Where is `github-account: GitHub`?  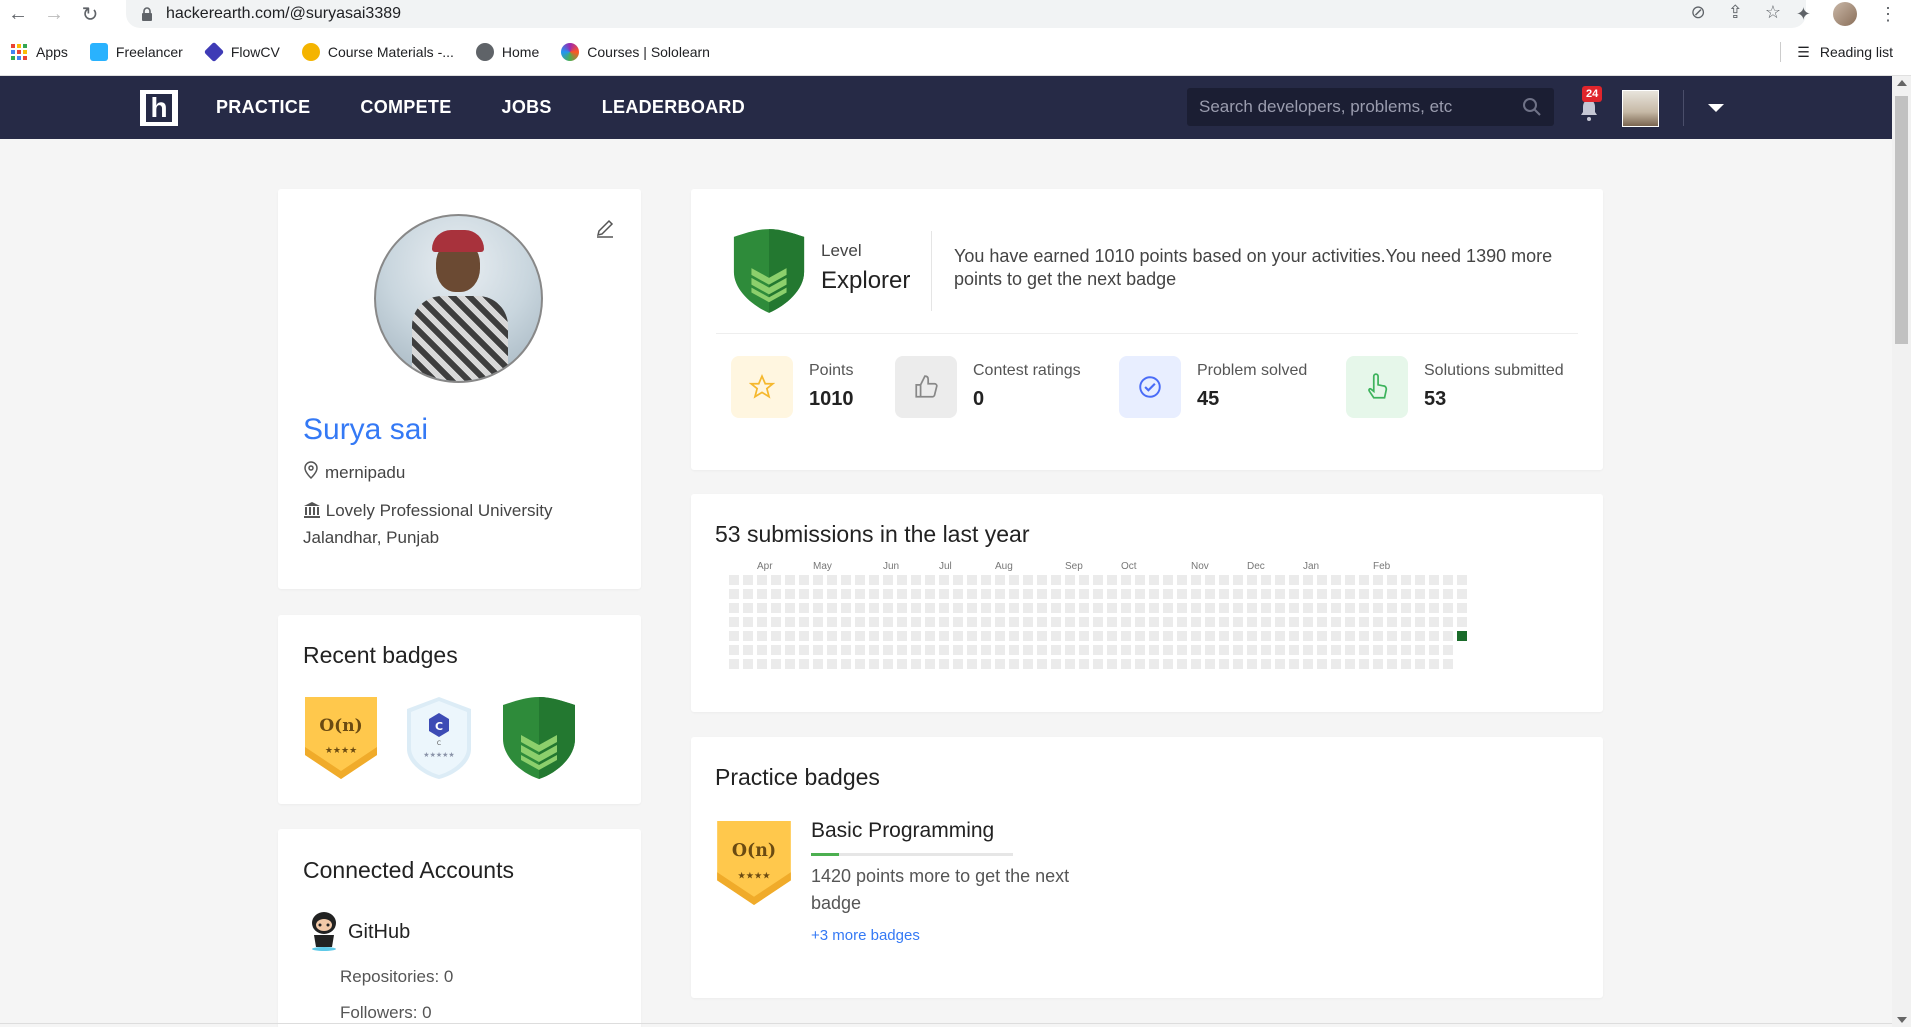 github-account: GitHub is located at coordinates (359, 932).